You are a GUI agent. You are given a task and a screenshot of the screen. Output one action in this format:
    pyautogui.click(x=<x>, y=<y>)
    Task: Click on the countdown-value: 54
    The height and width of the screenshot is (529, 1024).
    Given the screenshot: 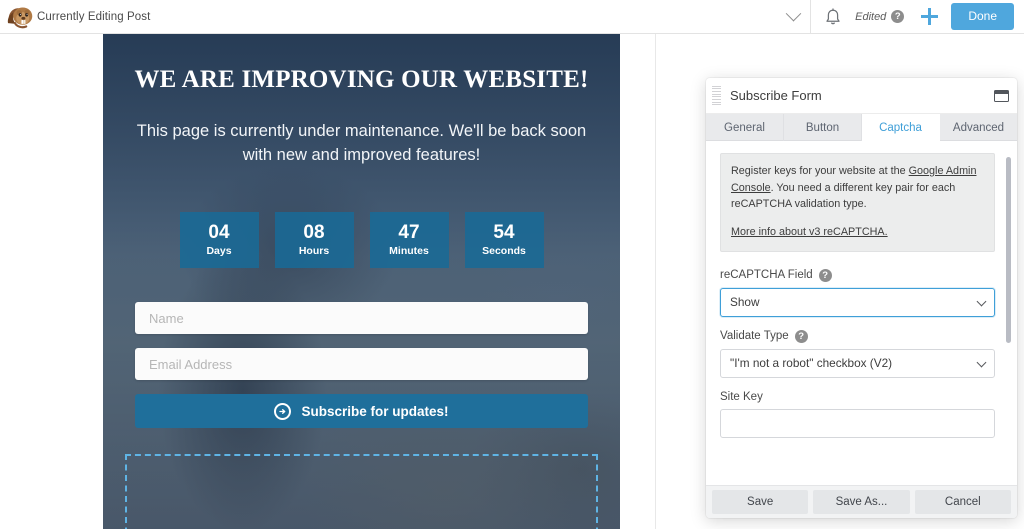 What is the action you would take?
    pyautogui.click(x=504, y=232)
    